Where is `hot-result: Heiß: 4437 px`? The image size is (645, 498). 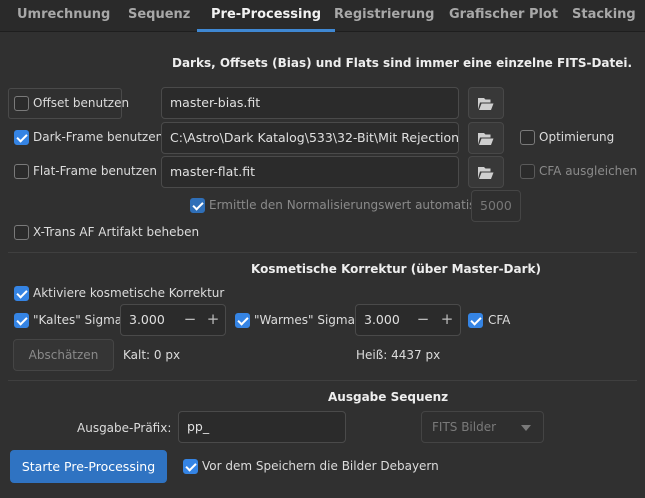
hot-result: Heiß: 4437 px is located at coordinates (398, 355).